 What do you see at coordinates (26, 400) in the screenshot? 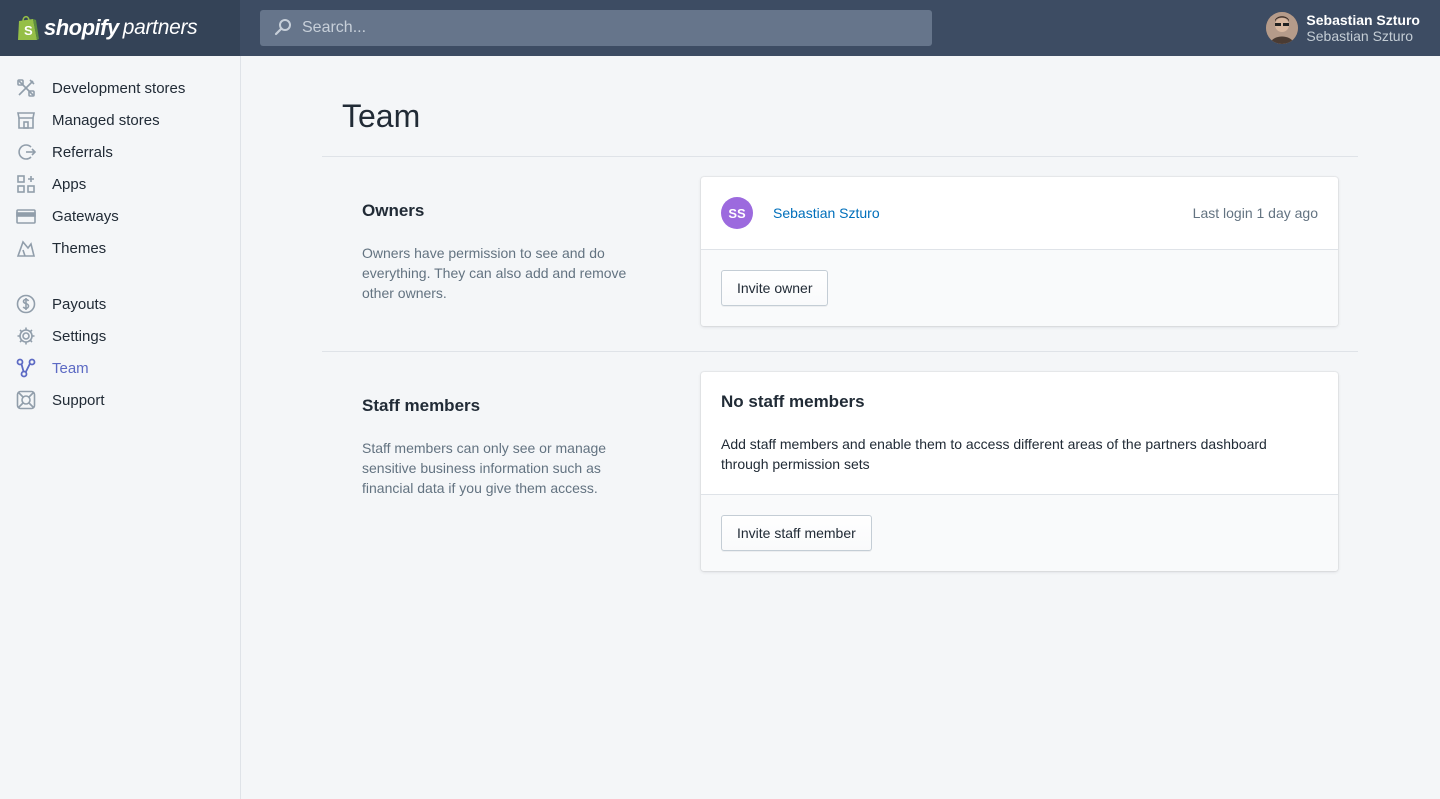
I see `support-icon` at bounding box center [26, 400].